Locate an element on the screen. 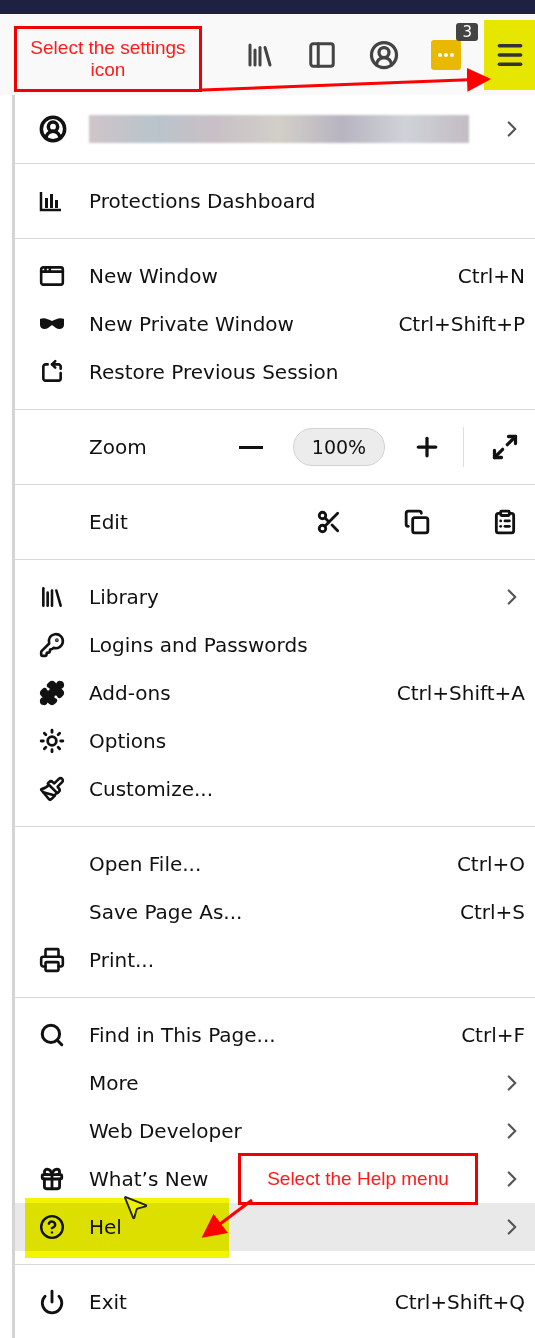 The height and width of the screenshot is (1338, 535). edit-label: Edit is located at coordinates (108, 522).